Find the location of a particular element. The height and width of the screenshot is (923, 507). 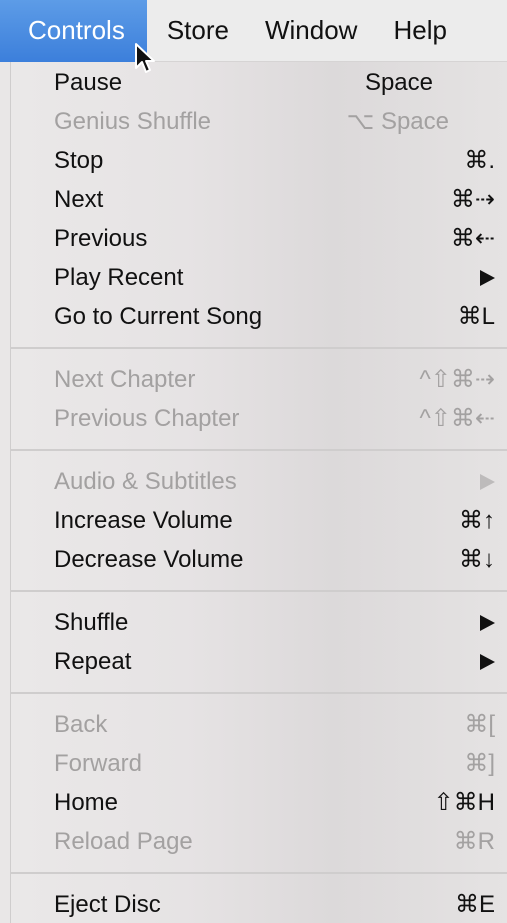

menu-item-shortcut: ^⇧⌘⇠ is located at coordinates (457, 418).